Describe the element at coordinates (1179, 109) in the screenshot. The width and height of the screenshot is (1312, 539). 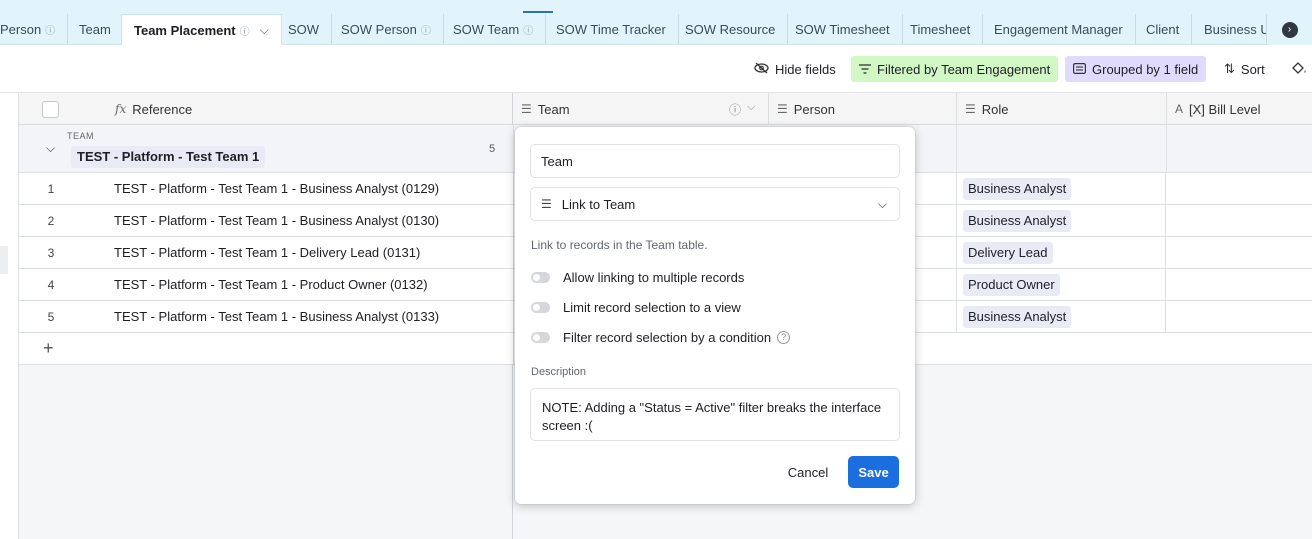
I see `text-field-icon: A` at that location.